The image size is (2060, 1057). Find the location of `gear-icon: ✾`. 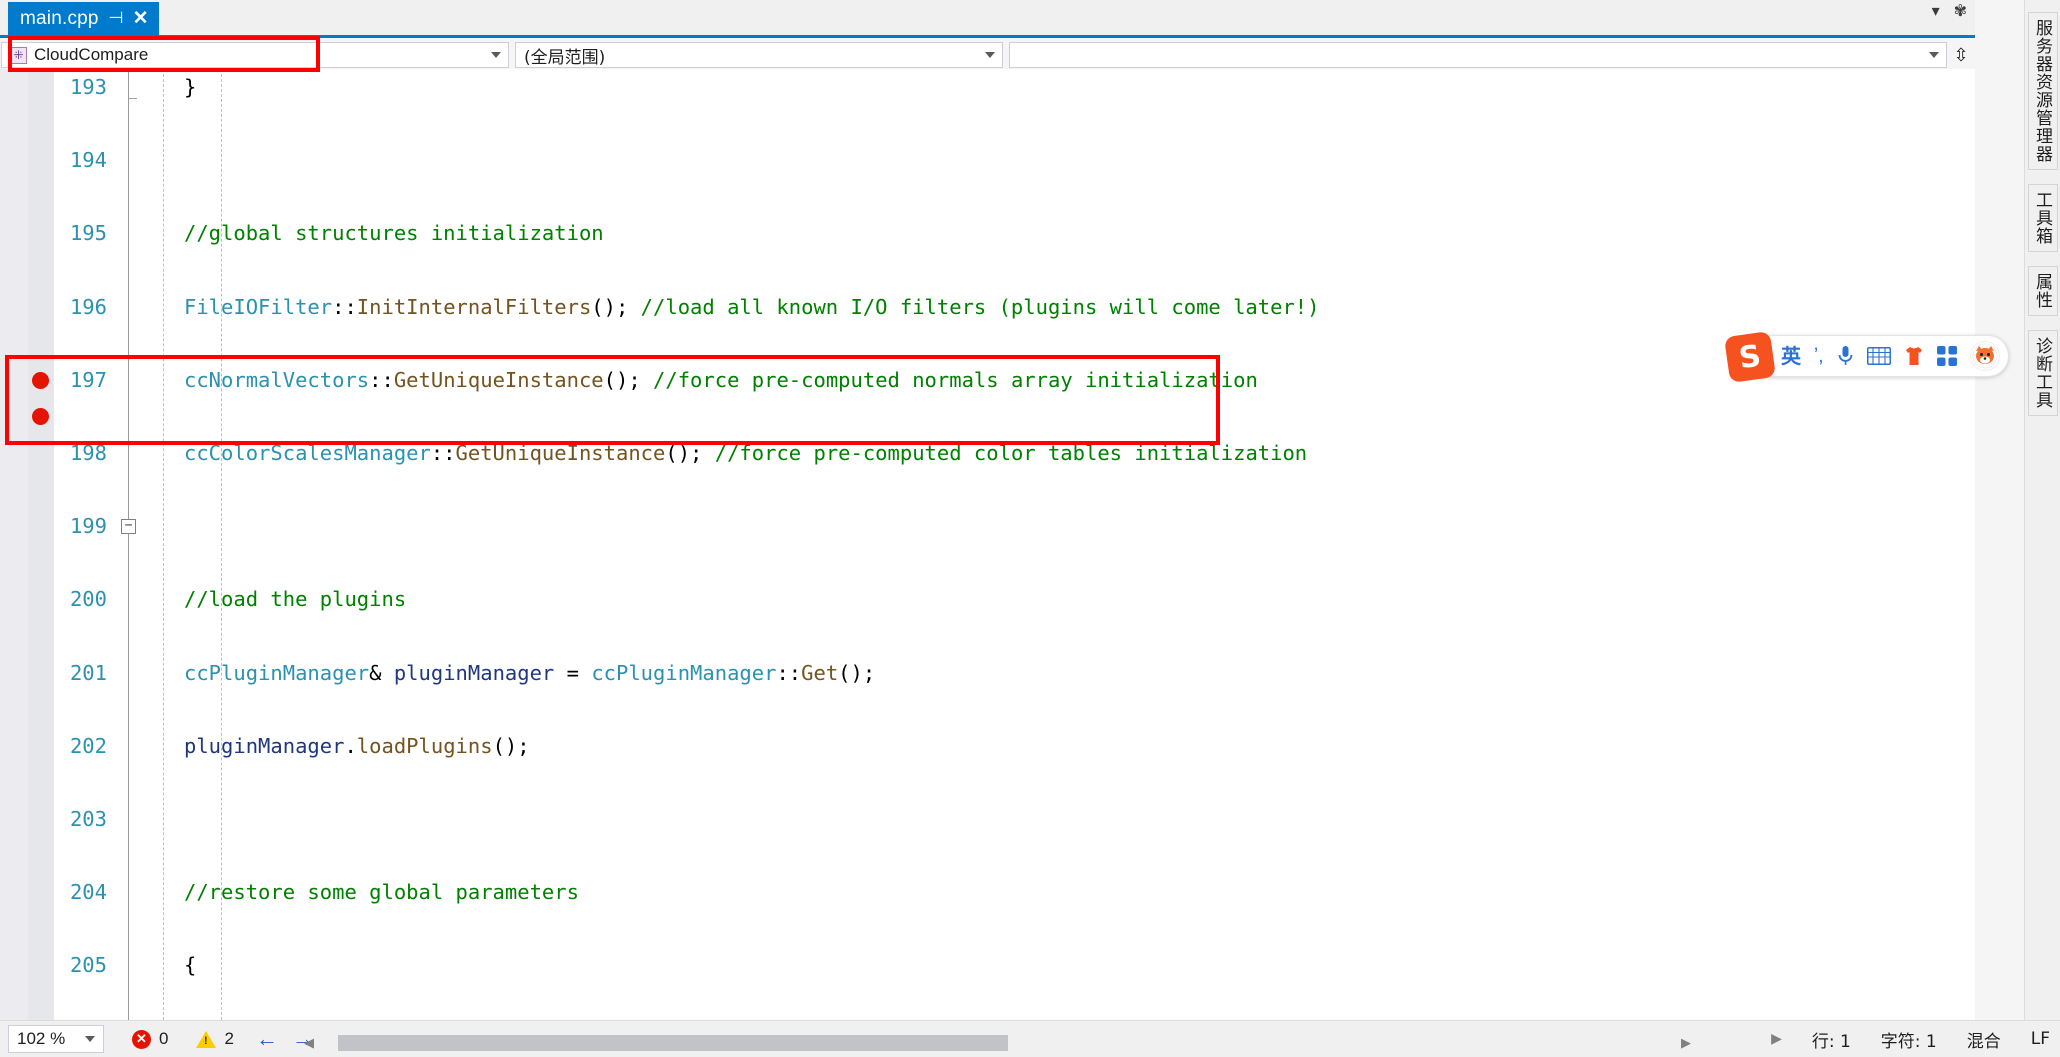

gear-icon: ✾ is located at coordinates (1960, 12).